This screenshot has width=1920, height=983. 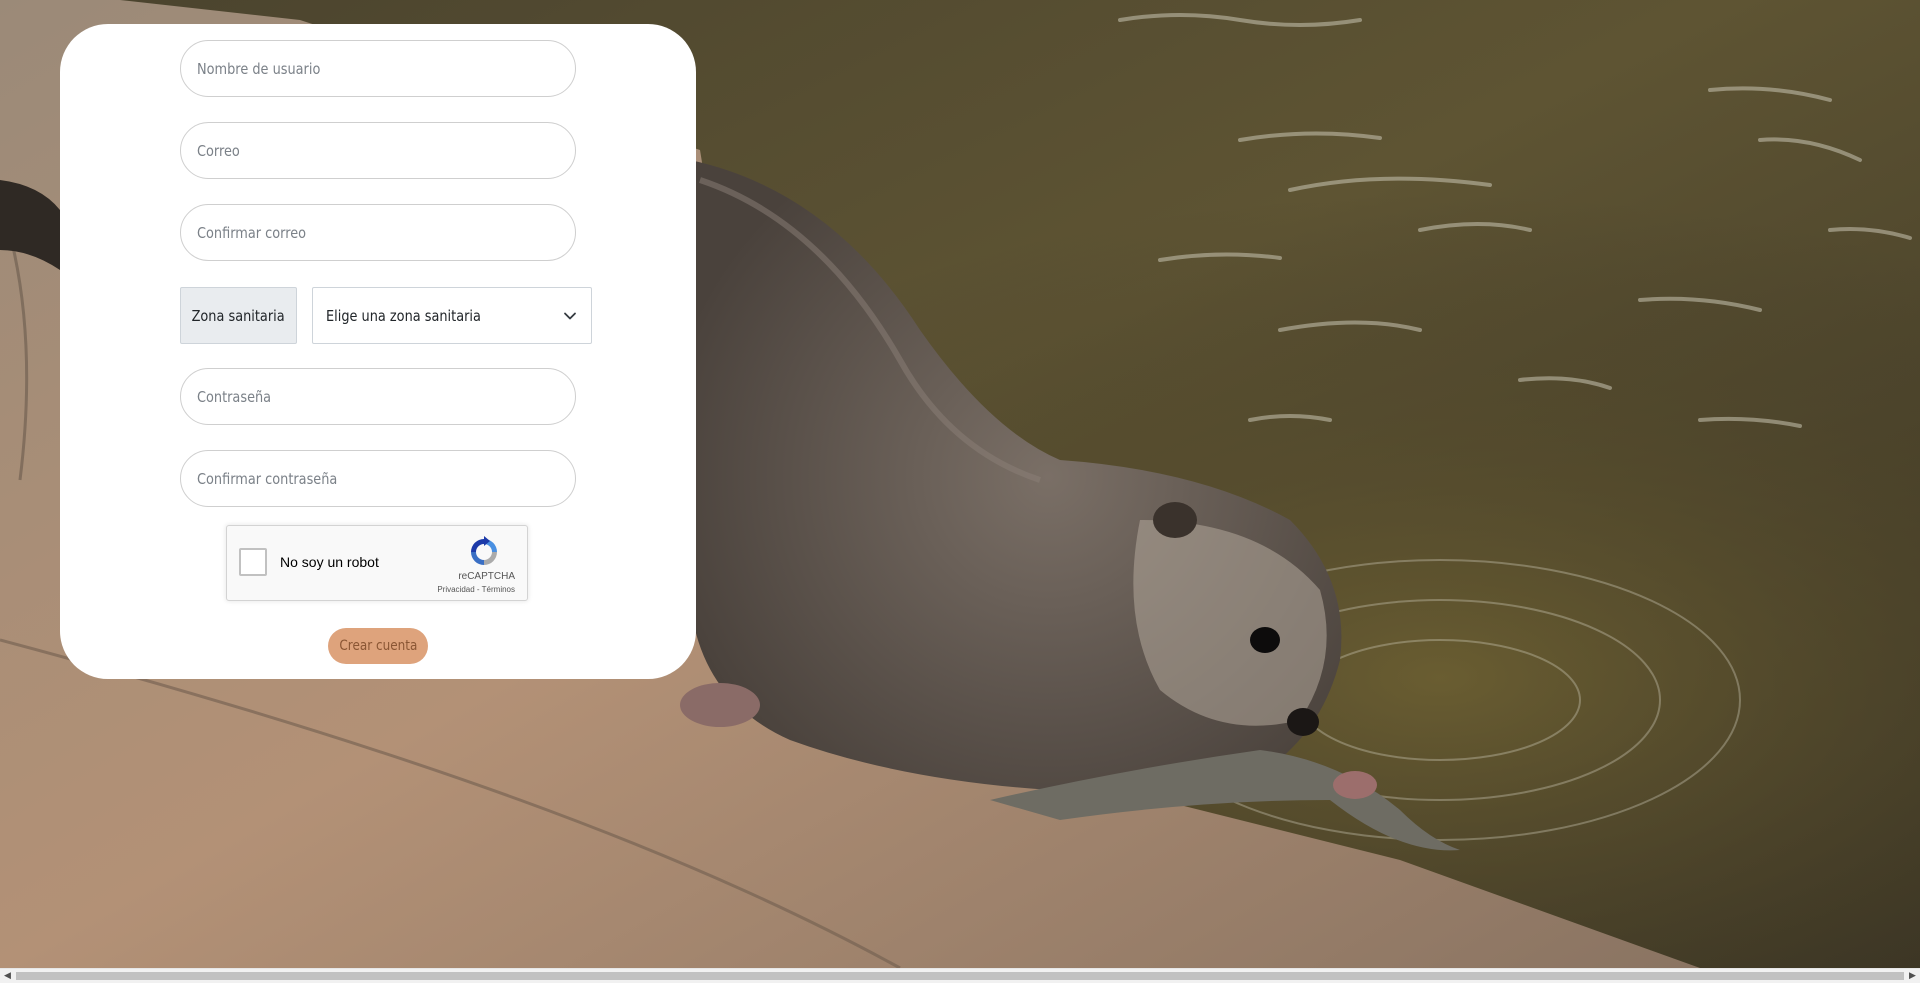 I want to click on create-account-button: Crear cuenta, so click(x=378, y=646).